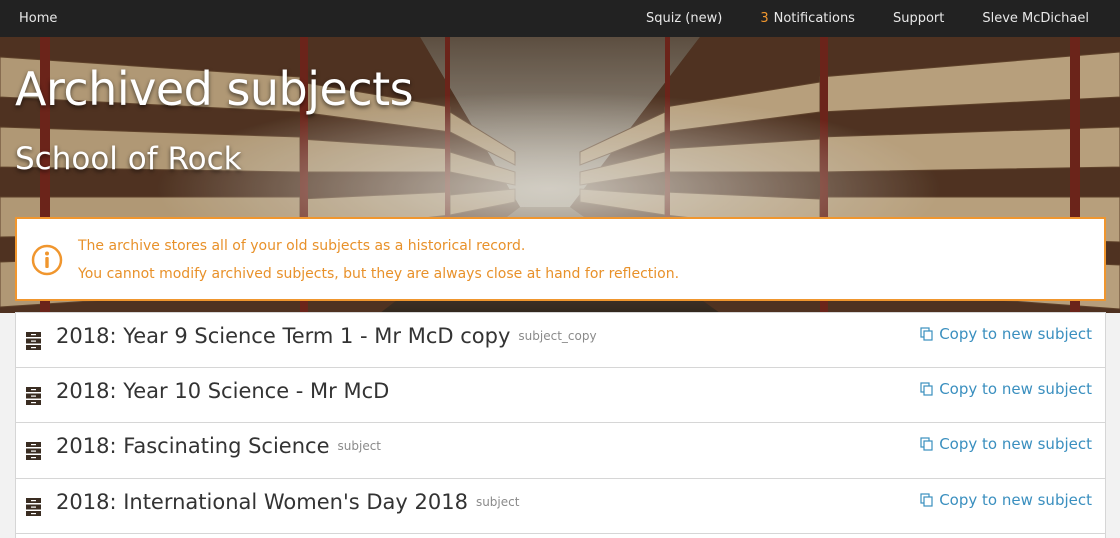 The width and height of the screenshot is (1120, 538). Describe the element at coordinates (214, 89) in the screenshot. I see `page-title: Archived subjects` at that location.